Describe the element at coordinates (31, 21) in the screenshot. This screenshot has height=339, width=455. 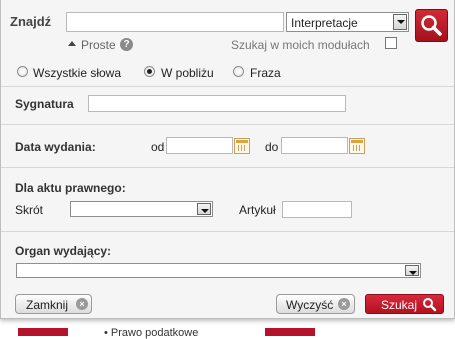
I see `find-label: Znajdź` at that location.